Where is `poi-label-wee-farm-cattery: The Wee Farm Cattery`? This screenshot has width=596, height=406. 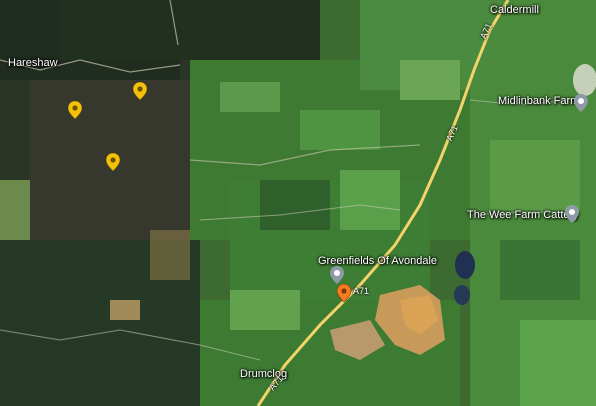 poi-label-wee-farm-cattery: The Wee Farm Cattery is located at coordinates (523, 215).